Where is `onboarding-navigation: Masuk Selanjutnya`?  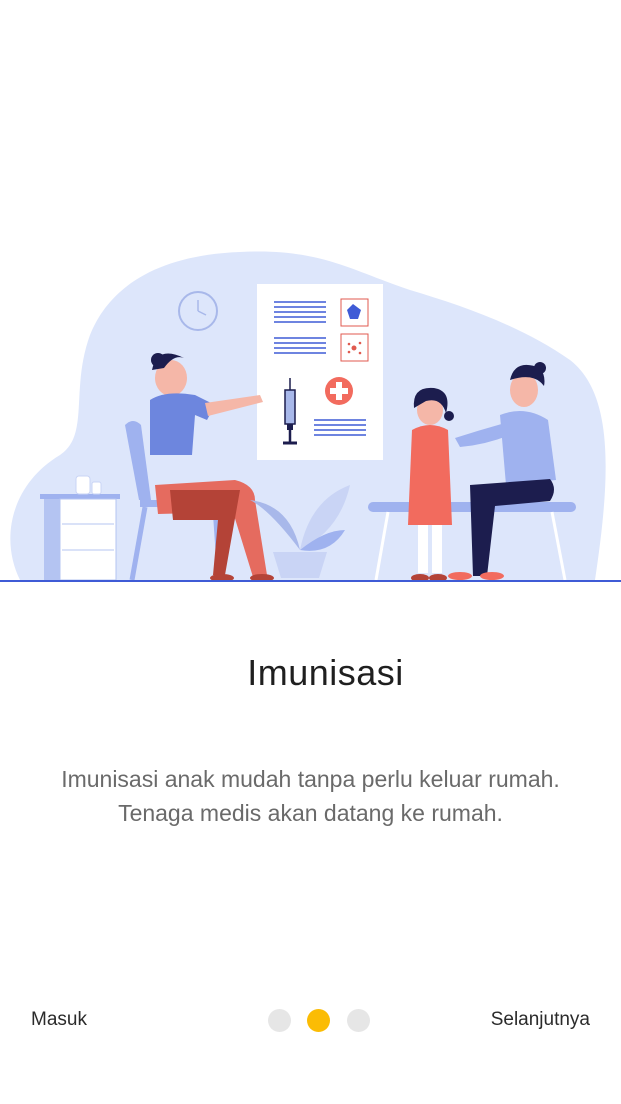
onboarding-navigation: Masuk Selanjutnya is located at coordinates (310, 1021).